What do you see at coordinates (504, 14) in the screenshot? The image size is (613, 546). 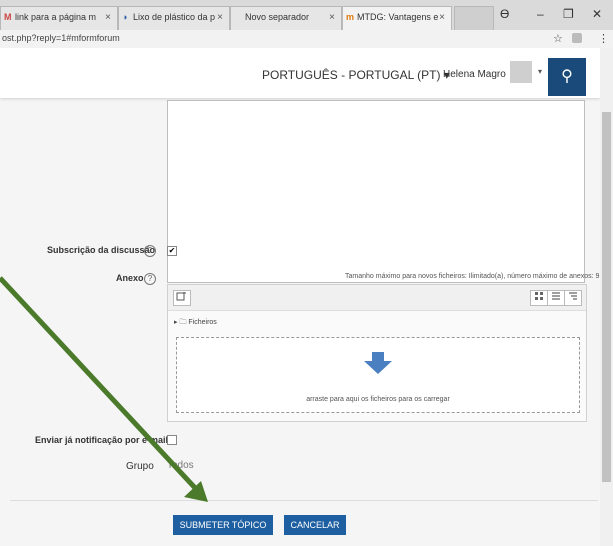 I see `account-icon: ϴ` at bounding box center [504, 14].